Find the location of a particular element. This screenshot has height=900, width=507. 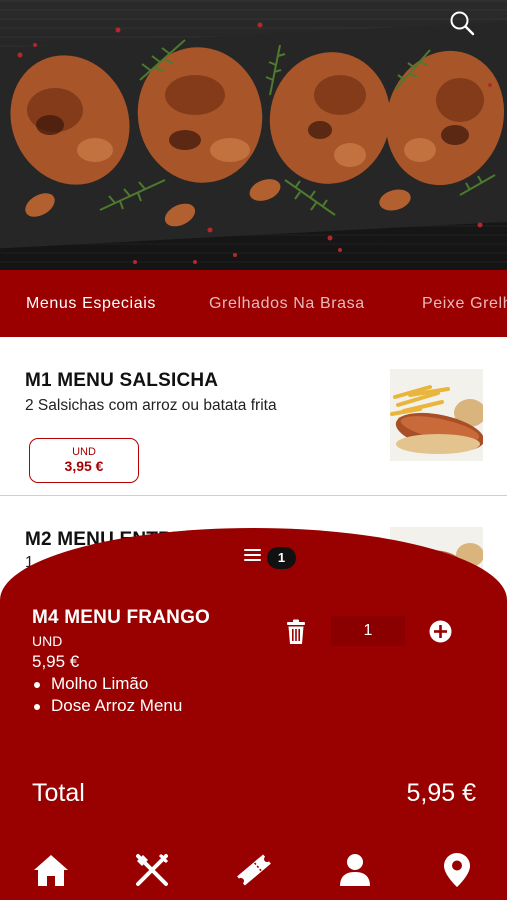

menu-lines-icon is located at coordinates (252, 556).